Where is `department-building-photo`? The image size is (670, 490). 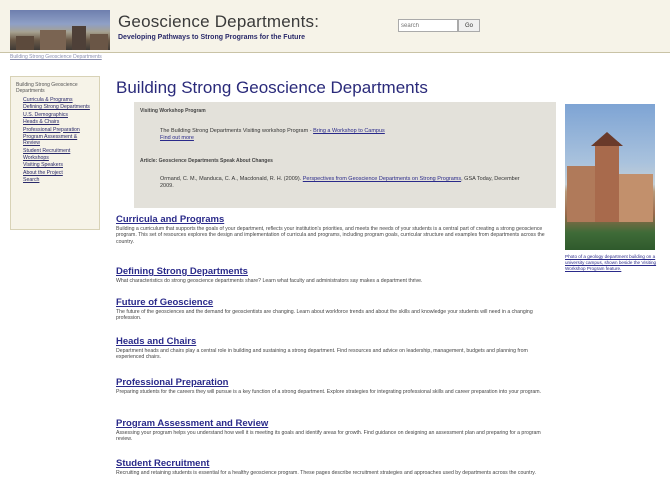 department-building-photo is located at coordinates (610, 177).